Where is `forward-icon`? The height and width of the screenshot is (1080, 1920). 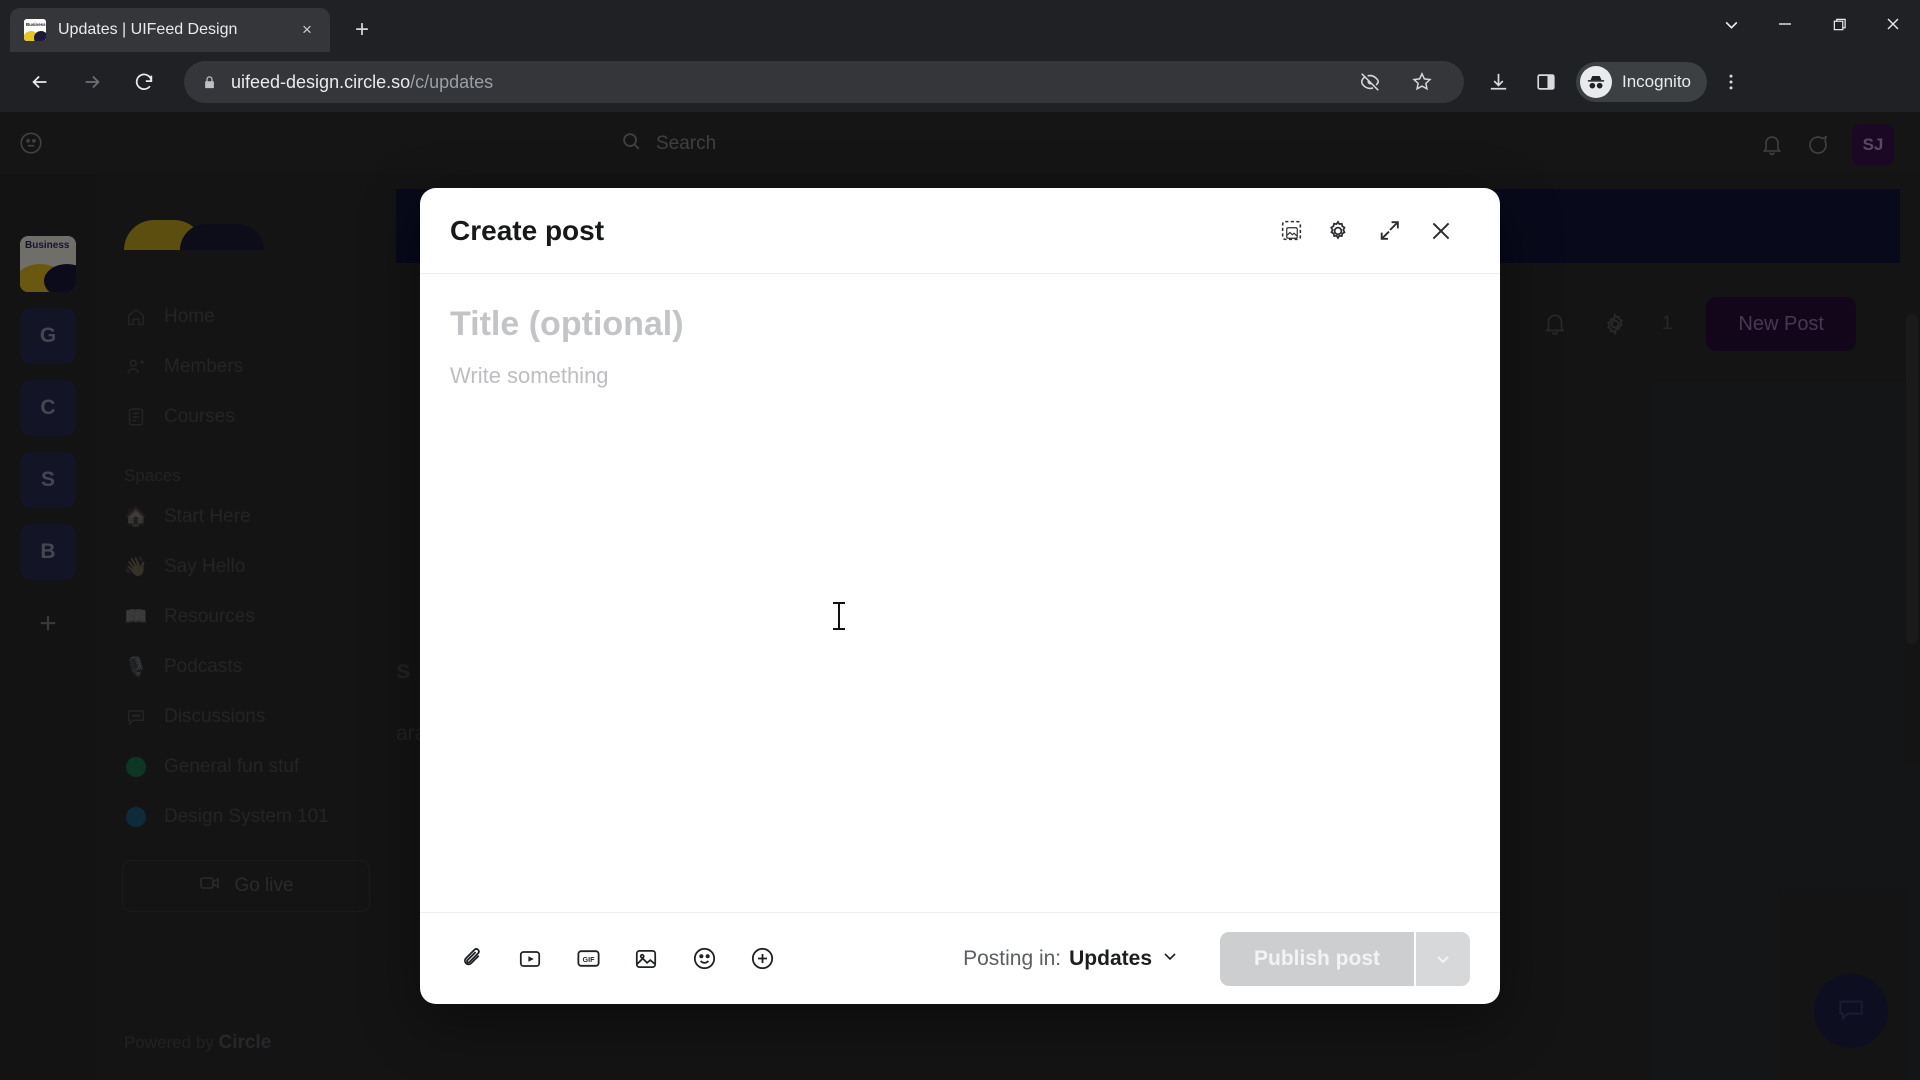 forward-icon is located at coordinates (92, 82).